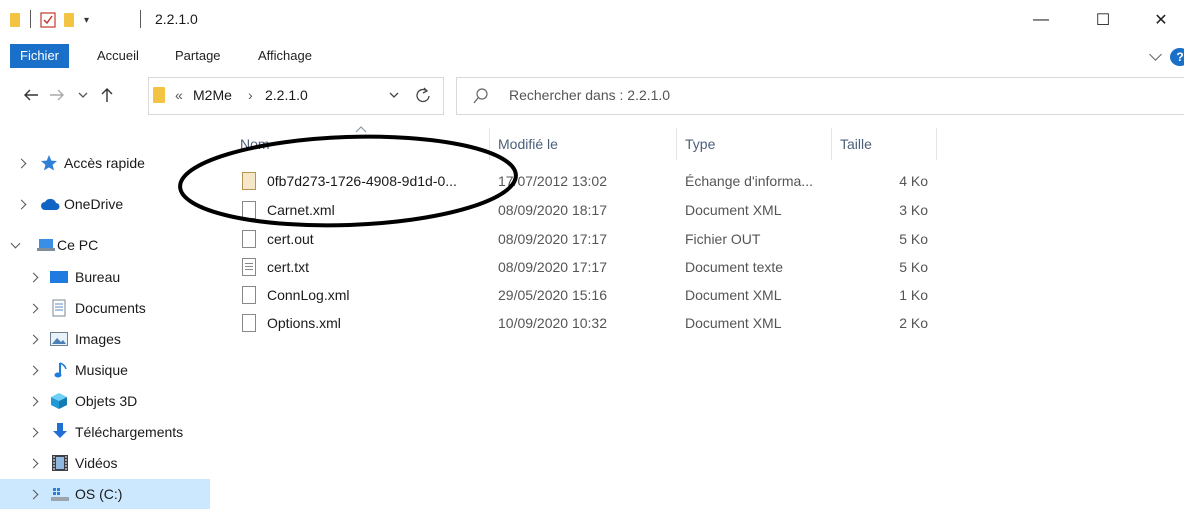 Image resolution: width=1184 pixels, height=510 pixels. Describe the element at coordinates (592, 20) in the screenshot. I see `title-bar: ▾ 2.2.1.0 — ☐ ✕` at that location.